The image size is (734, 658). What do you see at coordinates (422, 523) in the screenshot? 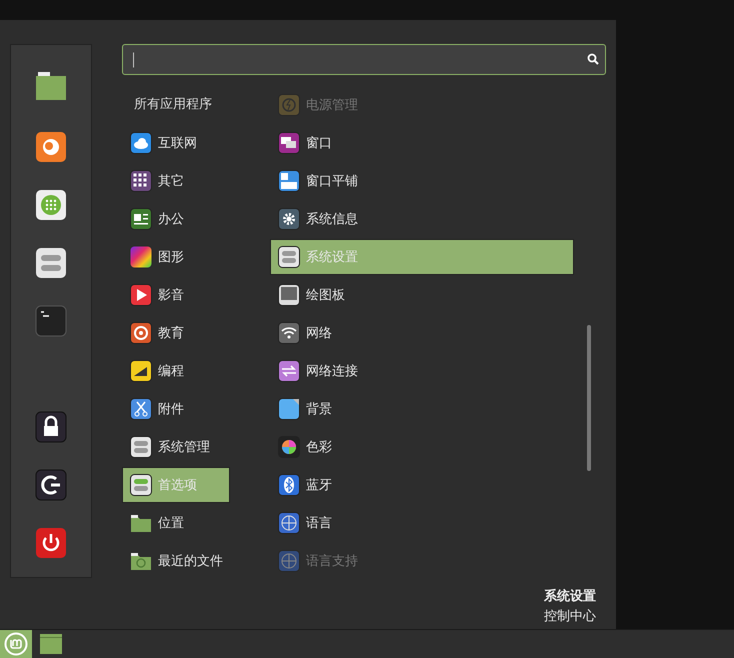
I see `app-item: 语言` at bounding box center [422, 523].